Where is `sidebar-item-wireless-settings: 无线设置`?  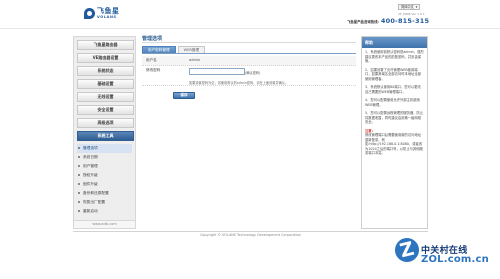 sidebar-item-wireless-settings: 无线设置 is located at coordinates (105, 97).